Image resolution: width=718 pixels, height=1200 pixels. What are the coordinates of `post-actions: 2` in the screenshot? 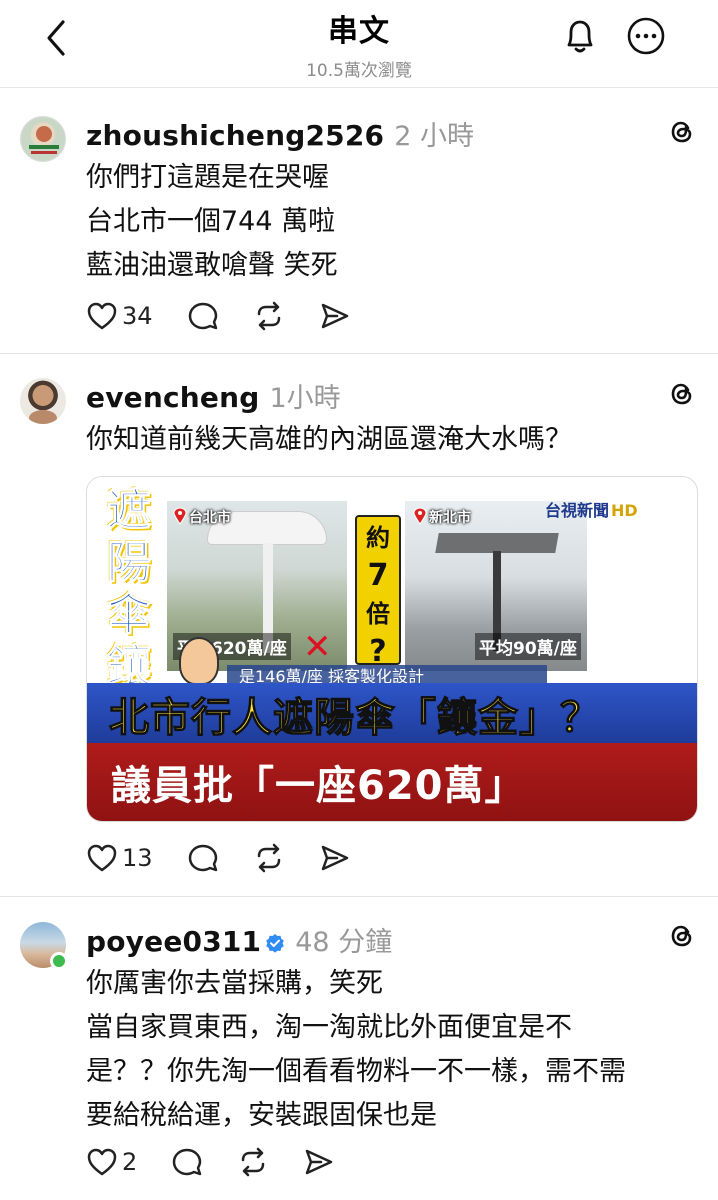 It's located at (227, 1162).